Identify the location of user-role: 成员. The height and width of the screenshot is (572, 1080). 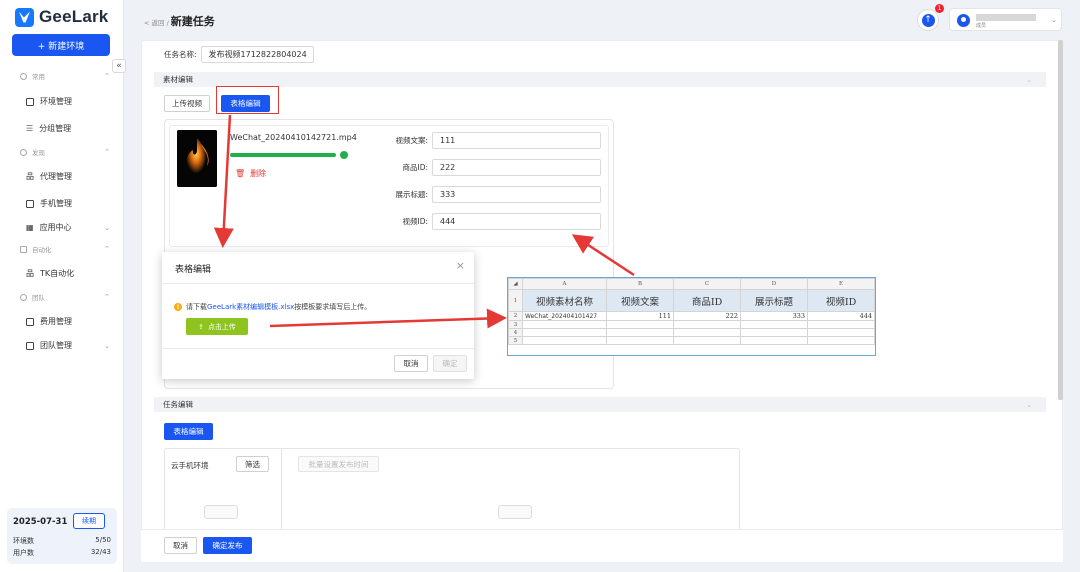
(981, 26).